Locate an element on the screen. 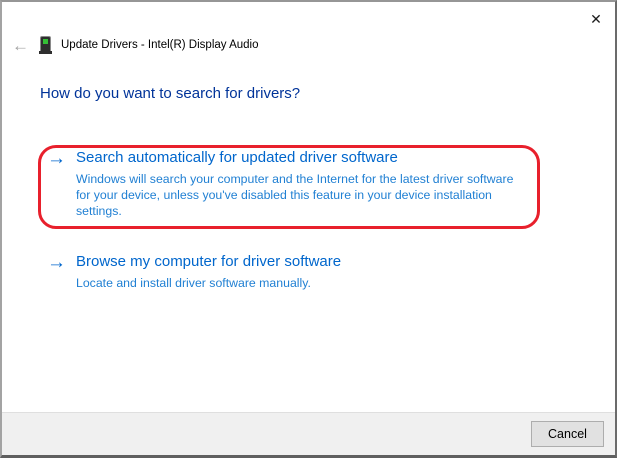 The height and width of the screenshot is (458, 617). close-icon: ✕ is located at coordinates (596, 18).